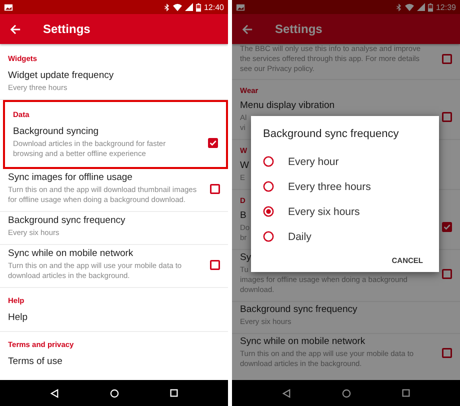 This screenshot has width=460, height=406. I want to click on option-label: Every three hours, so click(329, 186).